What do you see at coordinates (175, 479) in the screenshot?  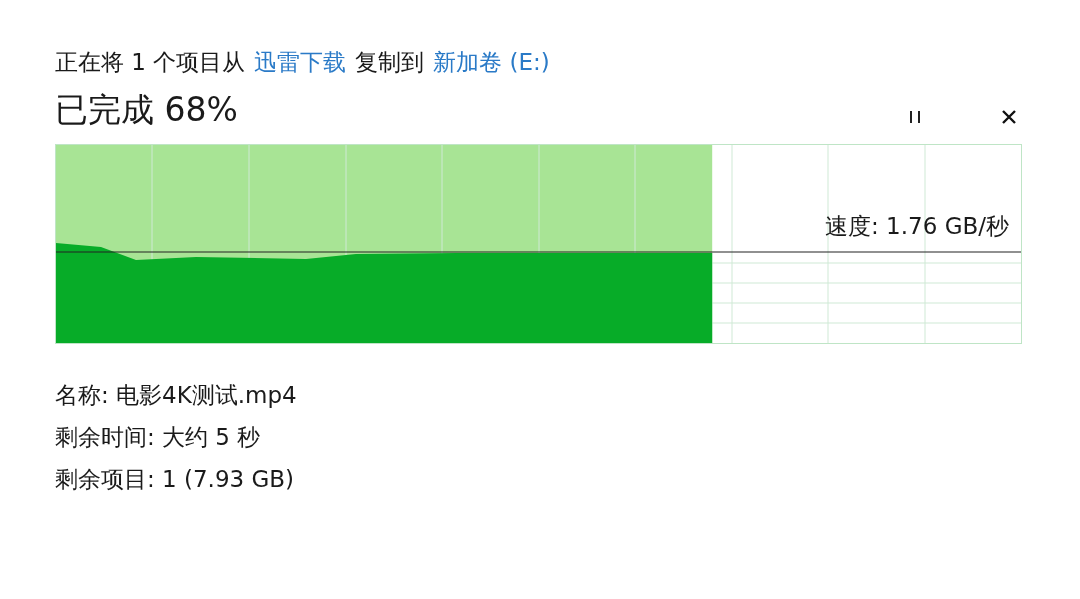 I see `detail-text: 剩余项目: 1 (7.93 GB)` at bounding box center [175, 479].